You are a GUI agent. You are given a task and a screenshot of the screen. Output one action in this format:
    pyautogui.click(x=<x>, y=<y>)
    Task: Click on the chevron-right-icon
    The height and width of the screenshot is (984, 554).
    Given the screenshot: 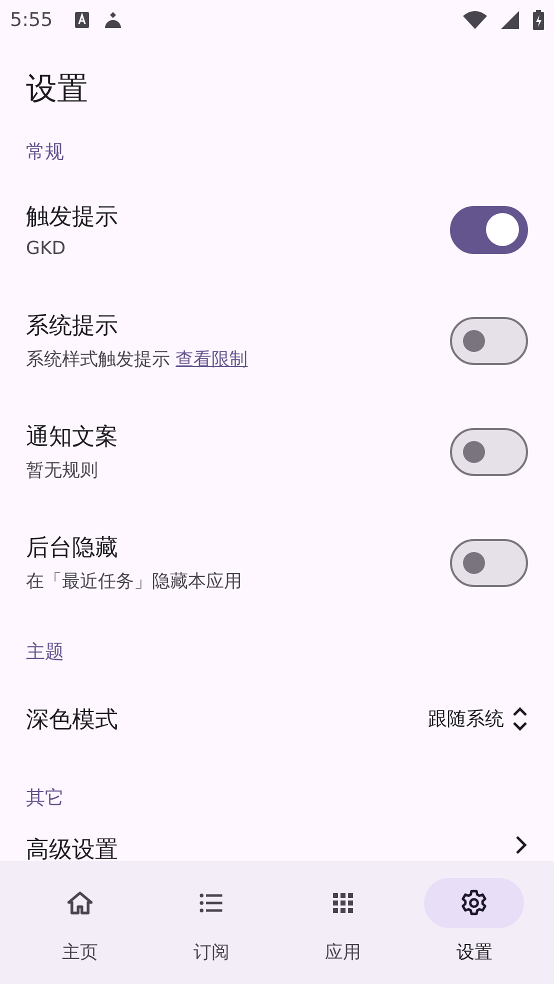 What is the action you would take?
    pyautogui.click(x=521, y=845)
    